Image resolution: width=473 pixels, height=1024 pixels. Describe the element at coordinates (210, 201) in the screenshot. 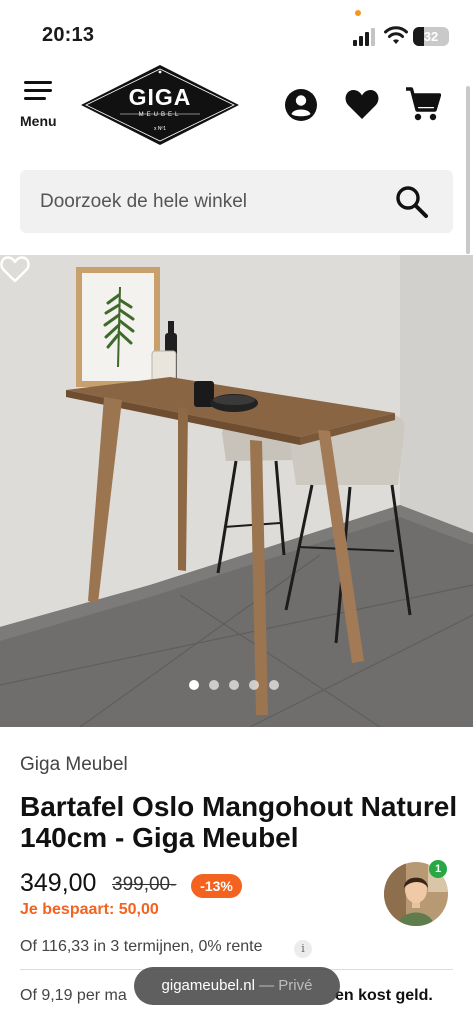

I see `search-input` at that location.